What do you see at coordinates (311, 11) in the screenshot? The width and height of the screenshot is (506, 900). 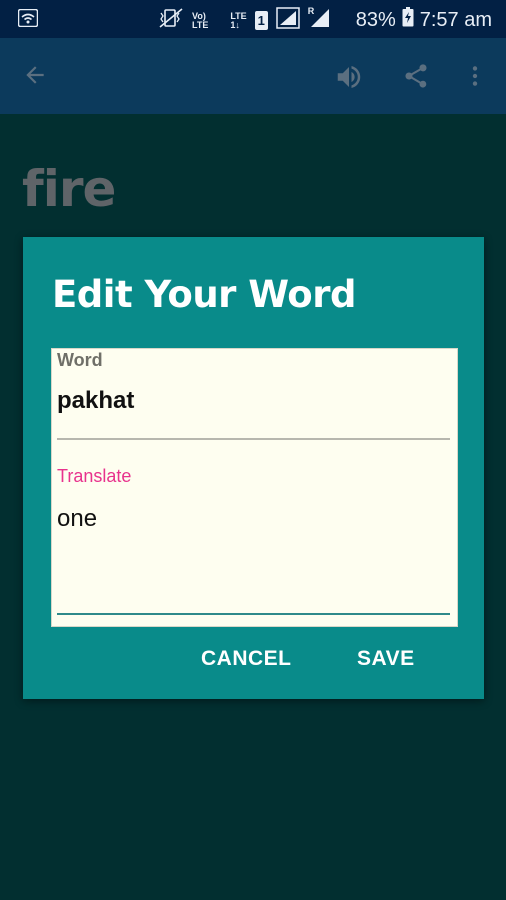 I see `roaming-badge: R` at bounding box center [311, 11].